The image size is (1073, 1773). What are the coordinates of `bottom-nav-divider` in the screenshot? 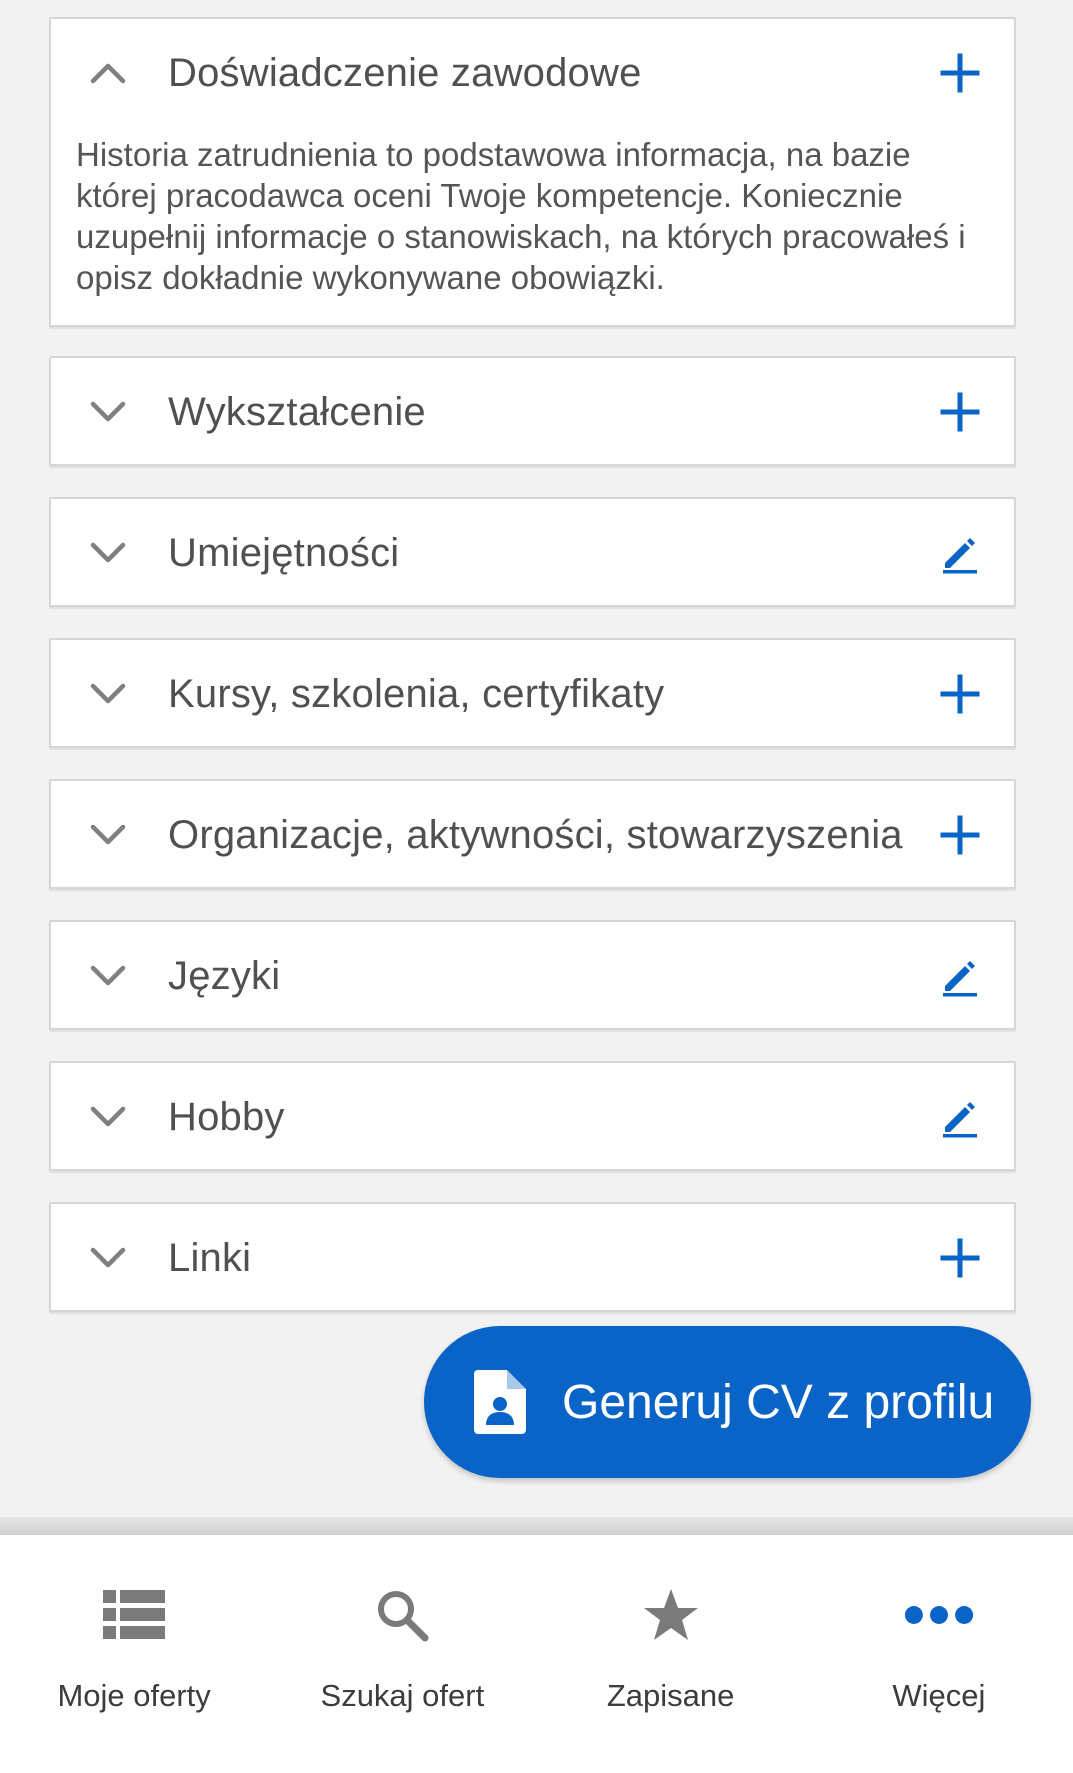 It's located at (536, 1526).